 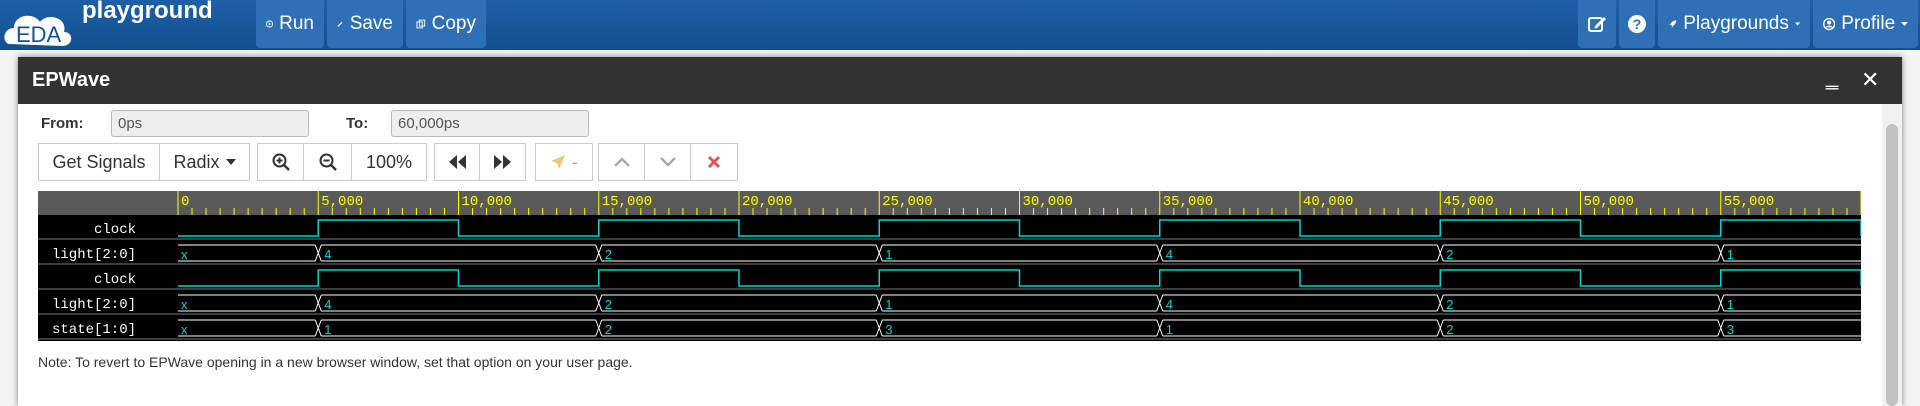 What do you see at coordinates (1328, 202) in the screenshot?
I see `ruler-tick-label: 40,000` at bounding box center [1328, 202].